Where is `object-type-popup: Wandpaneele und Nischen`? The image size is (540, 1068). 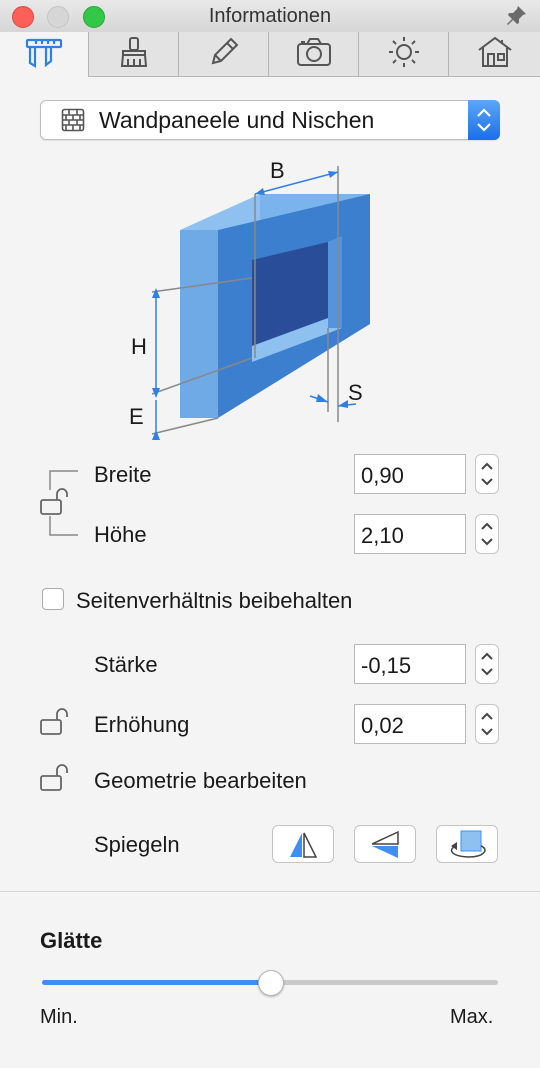 object-type-popup: Wandpaneele und Nischen is located at coordinates (270, 120).